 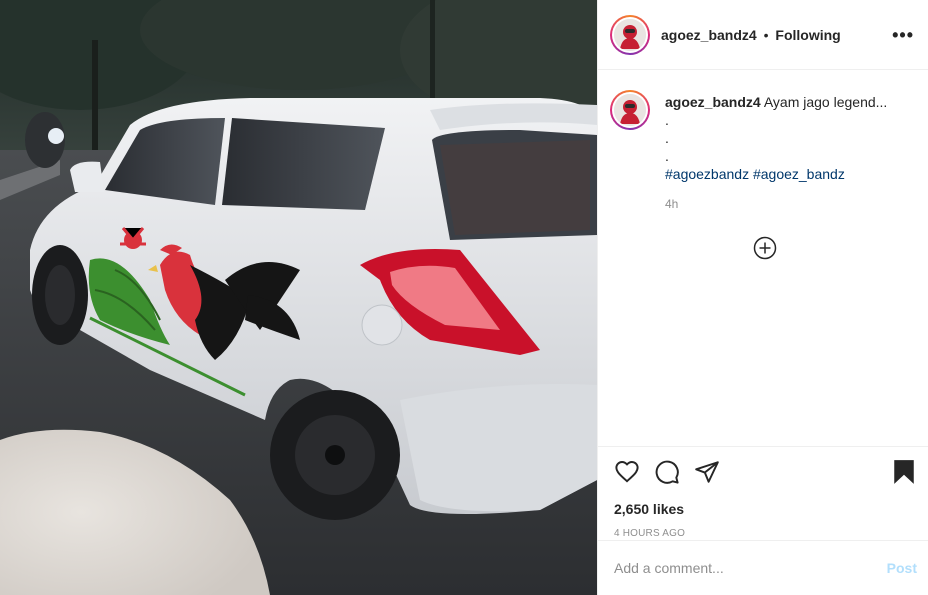 What do you see at coordinates (776, 204) in the screenshot?
I see `caption-timestamp: 4h` at bounding box center [776, 204].